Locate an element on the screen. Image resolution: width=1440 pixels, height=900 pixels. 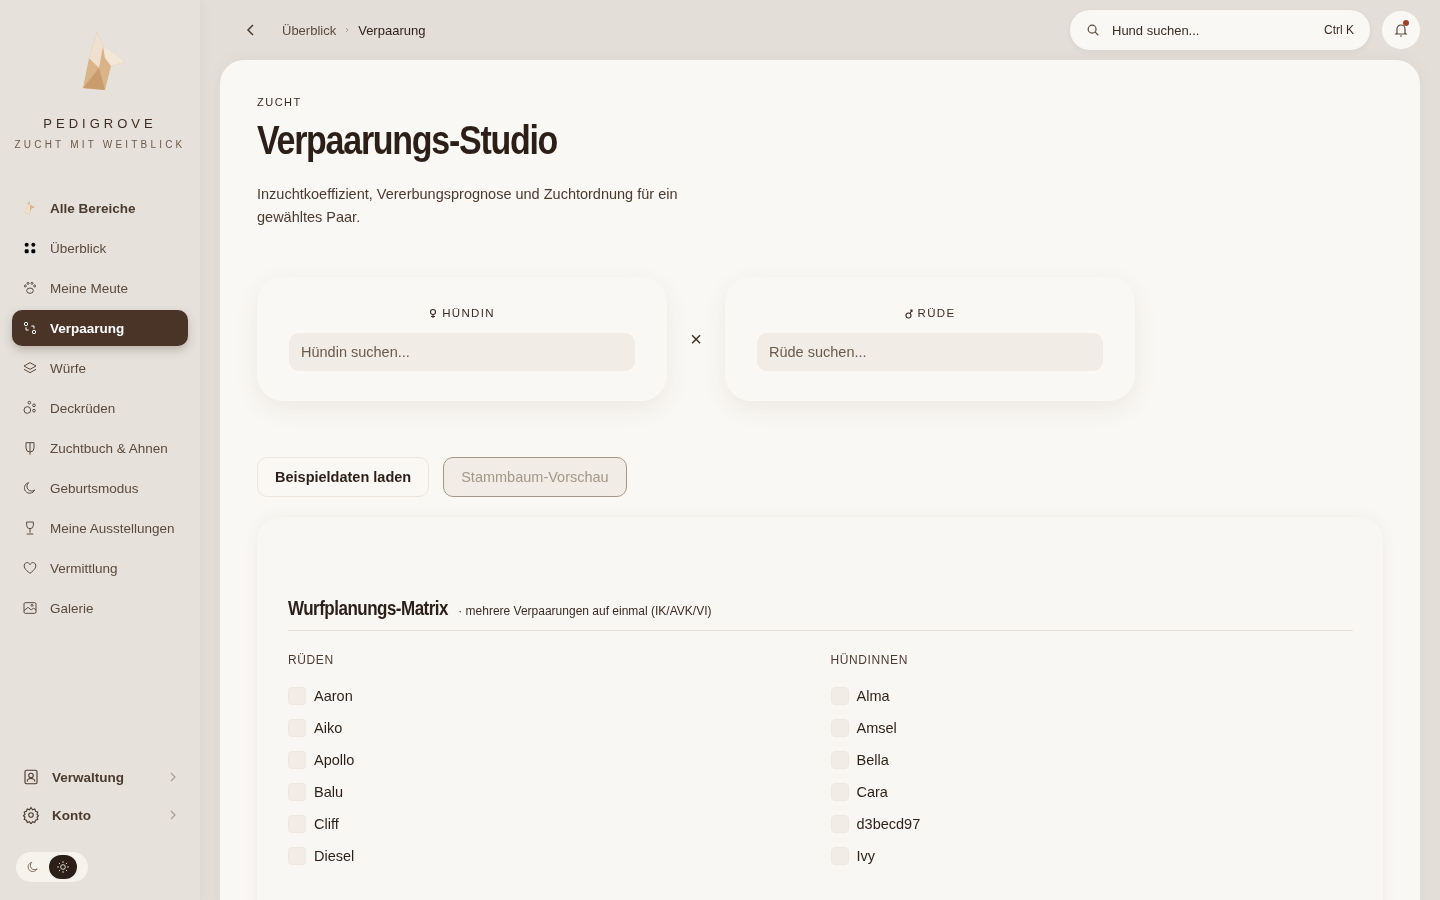
pairing-icon is located at coordinates (30, 328).